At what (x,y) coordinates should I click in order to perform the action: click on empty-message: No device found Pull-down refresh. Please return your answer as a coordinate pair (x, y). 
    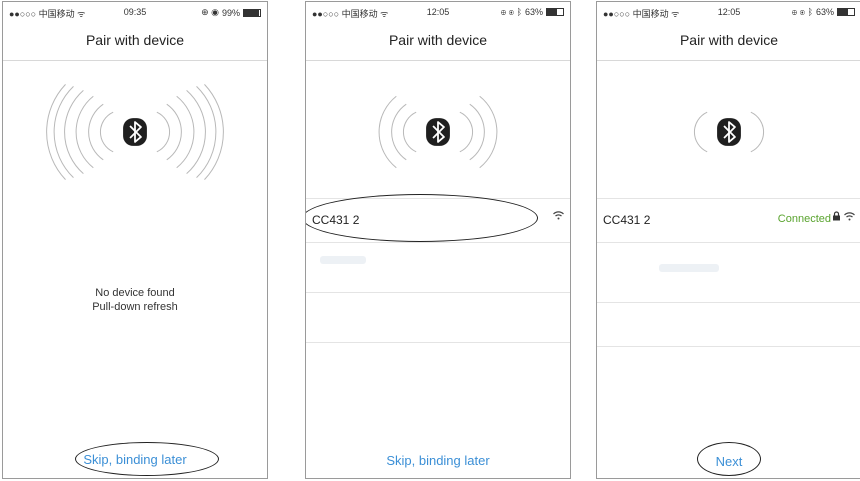
    Looking at the image, I should click on (135, 300).